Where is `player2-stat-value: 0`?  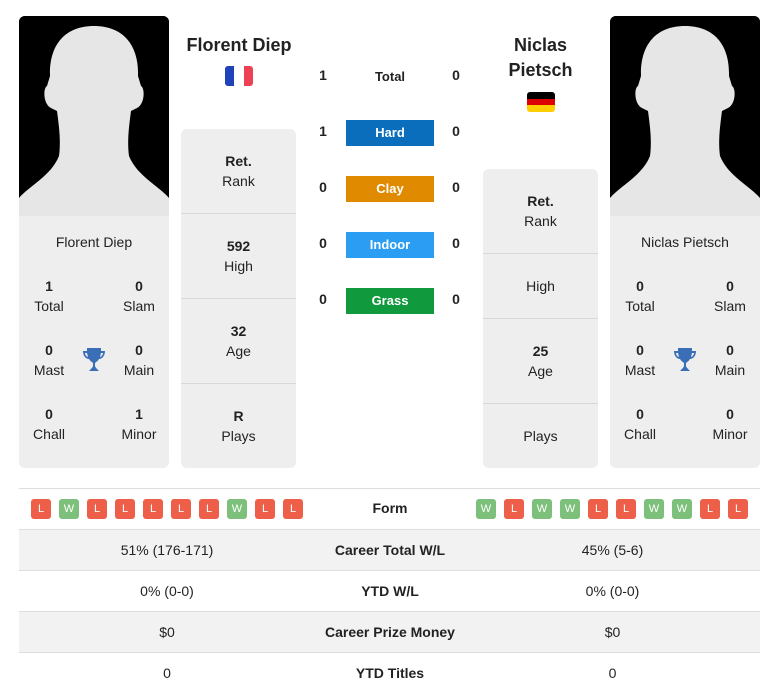
player2-stat-value: 0 is located at coordinates (612, 673).